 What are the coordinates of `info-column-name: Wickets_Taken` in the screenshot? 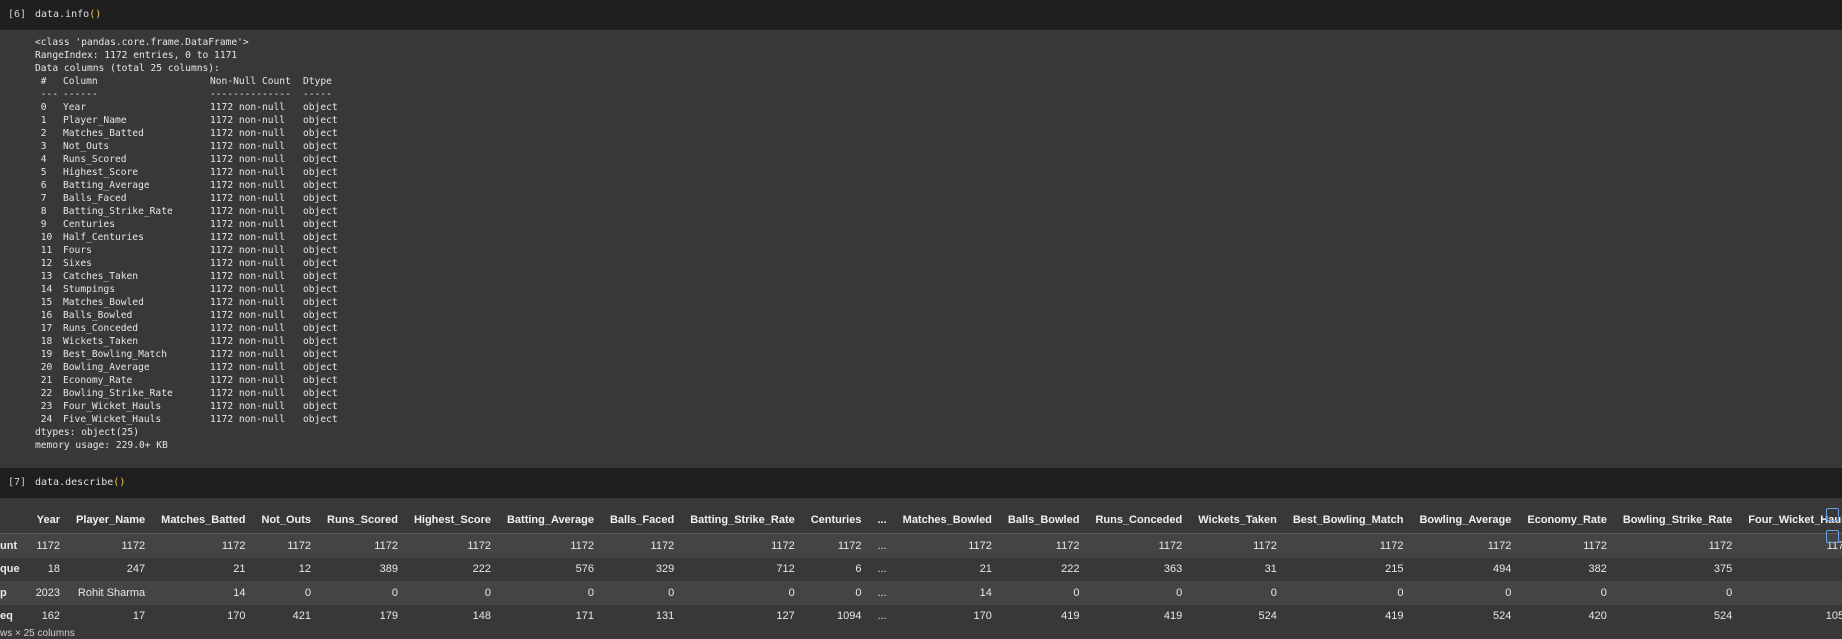 It's located at (101, 341).